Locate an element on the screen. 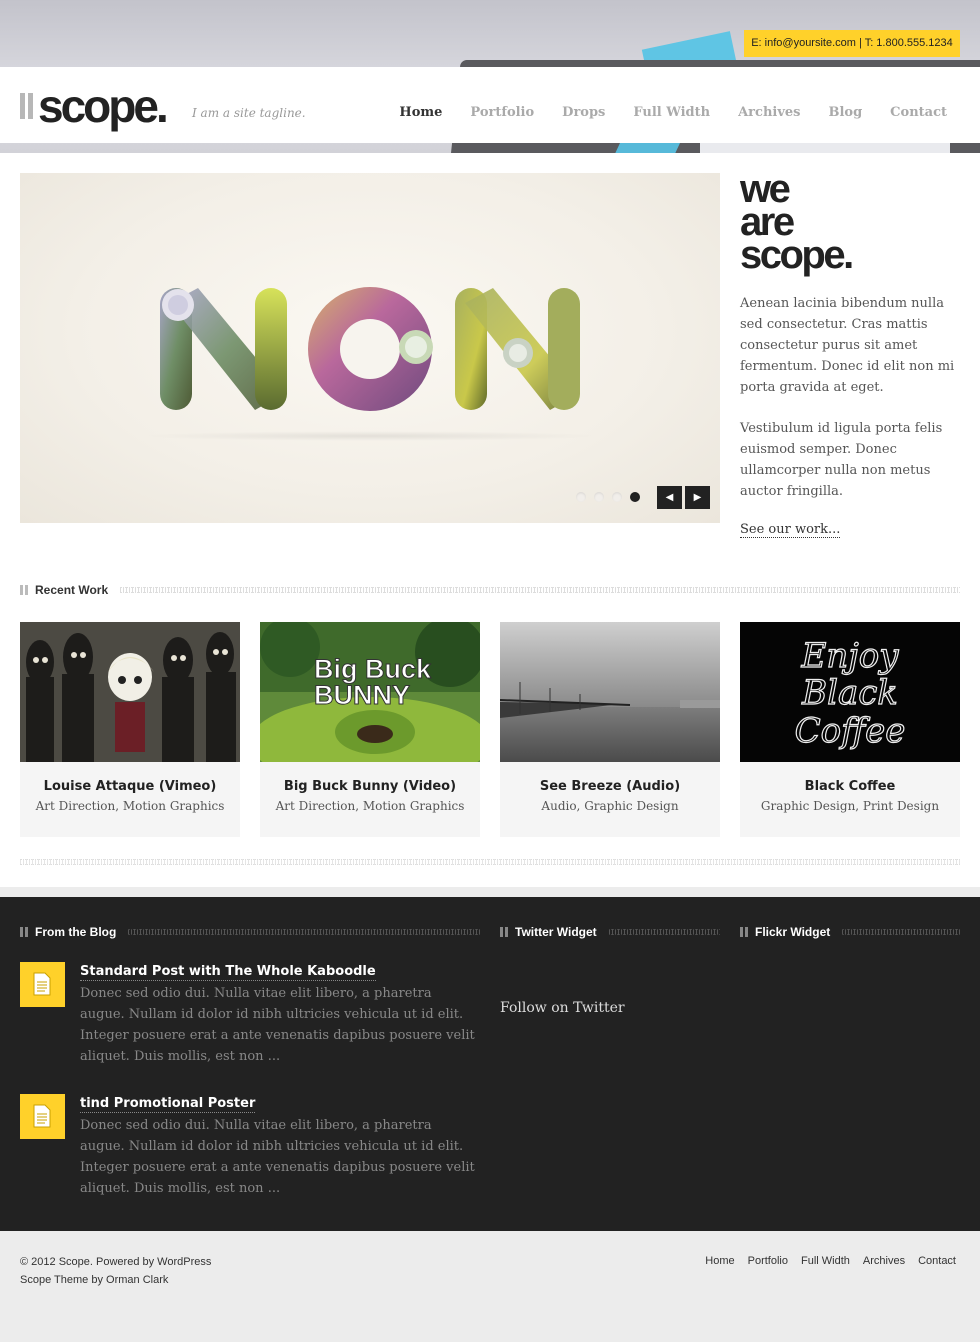  document-icon is located at coordinates (42, 984).